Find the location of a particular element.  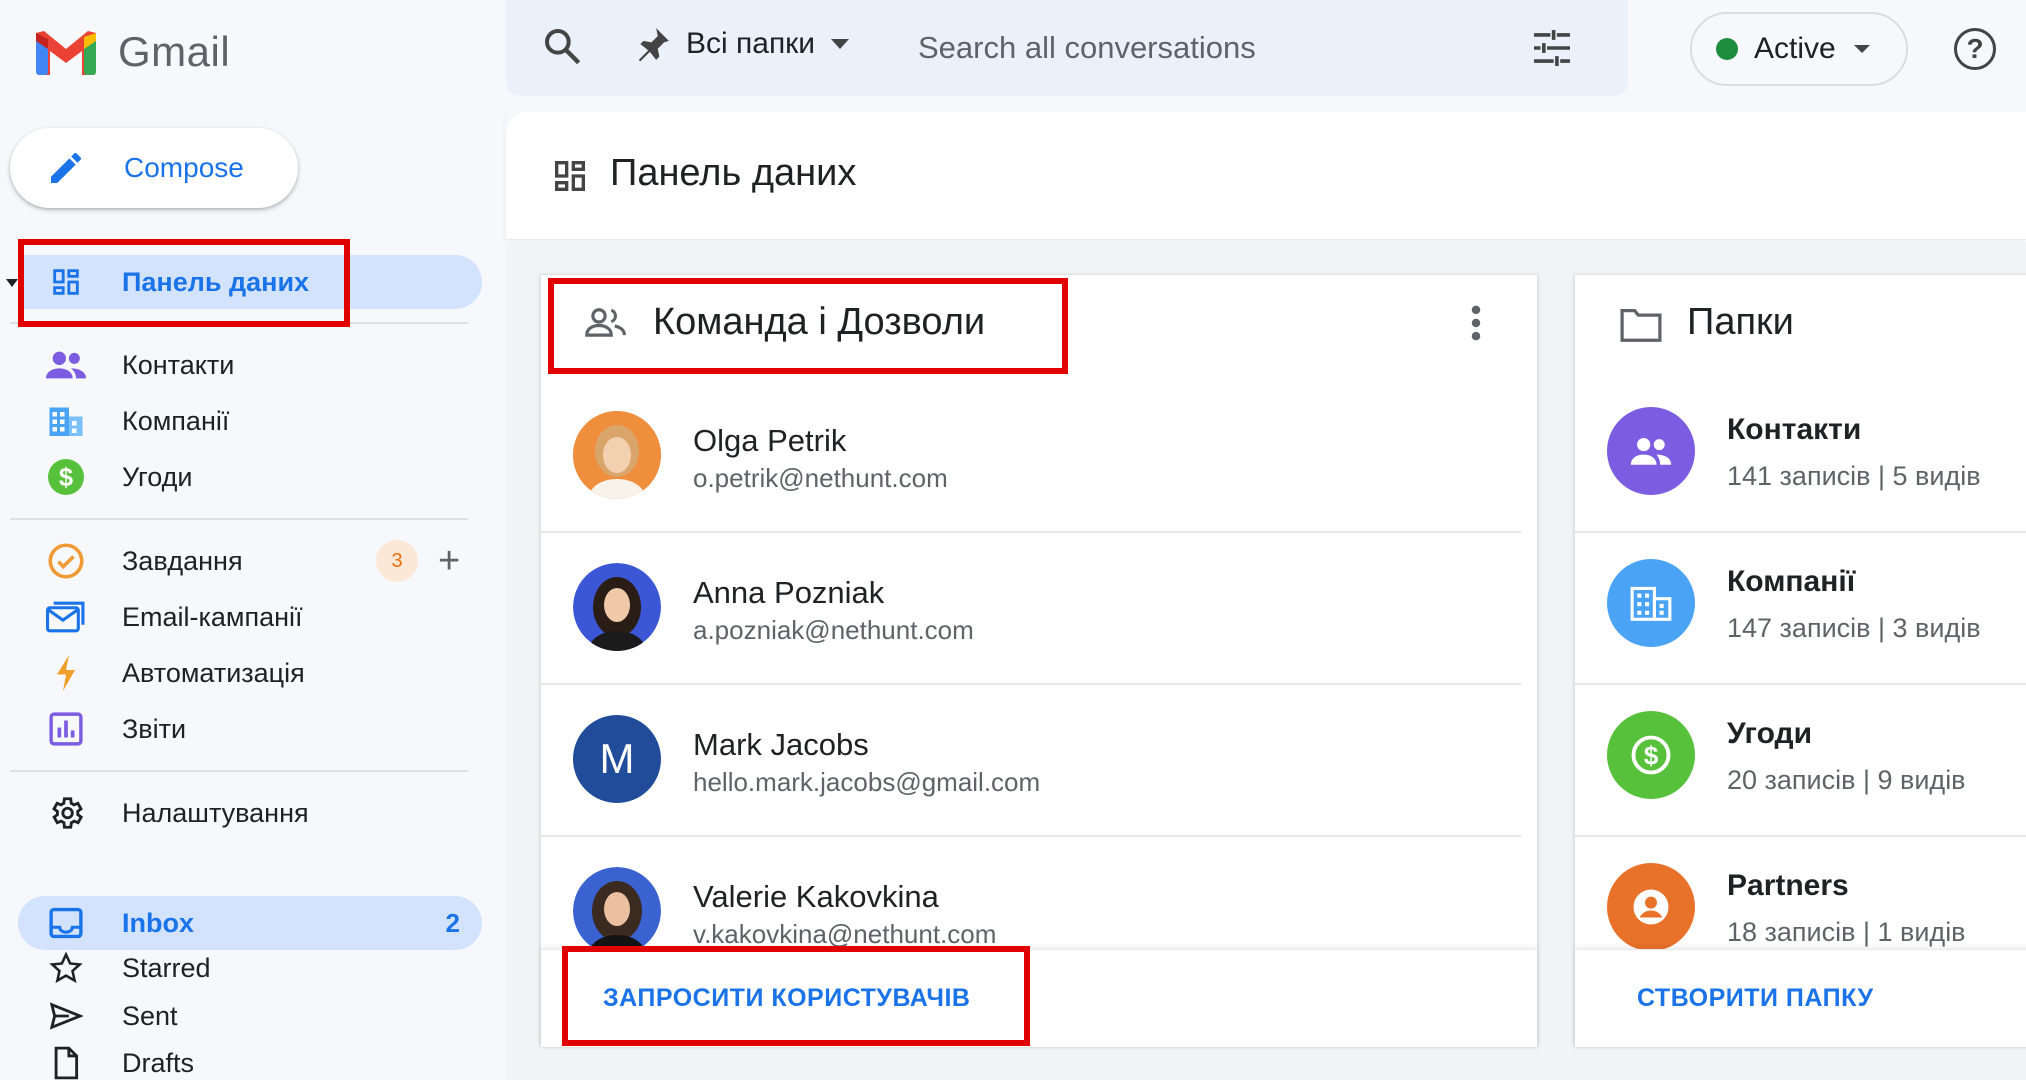

folder-name: Угоди is located at coordinates (1770, 733).